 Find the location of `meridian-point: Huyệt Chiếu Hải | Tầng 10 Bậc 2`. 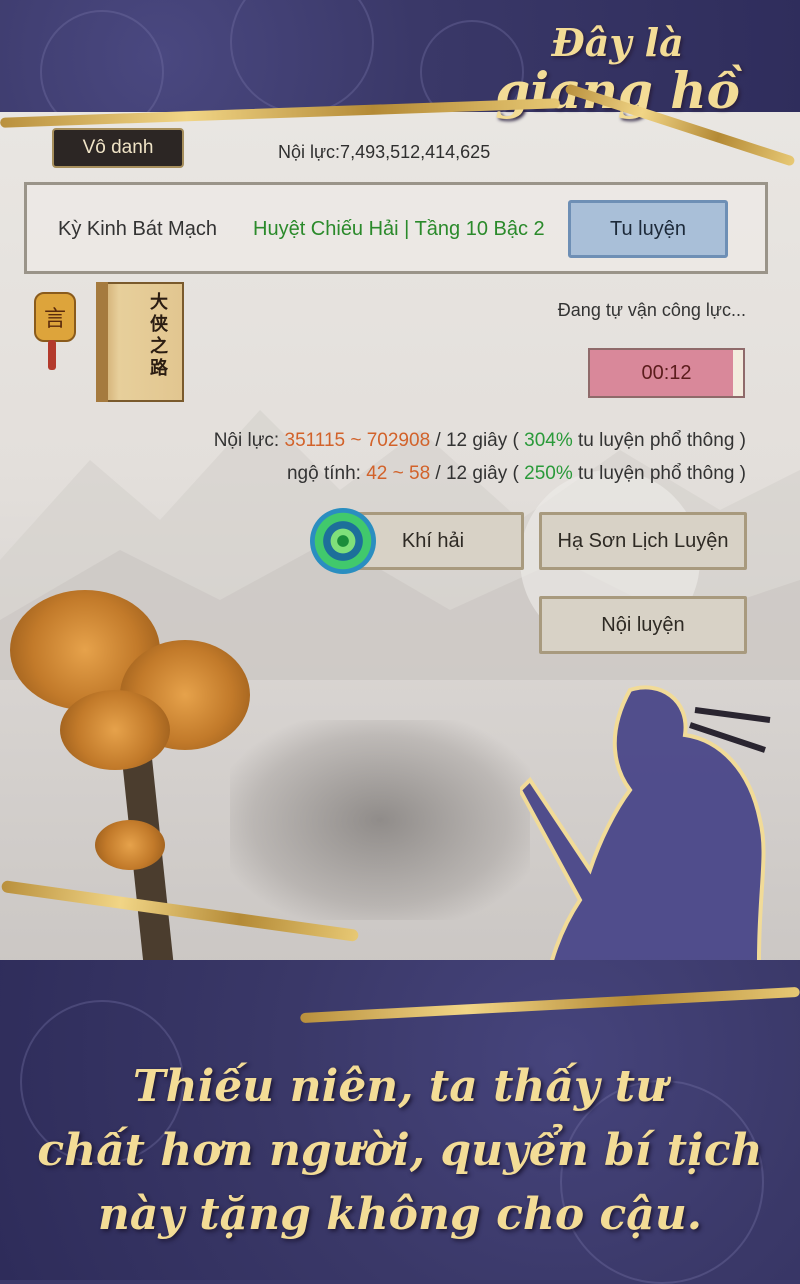

meridian-point: Huyệt Chiếu Hải | Tầng 10 Bậc 2 is located at coordinates (399, 229).